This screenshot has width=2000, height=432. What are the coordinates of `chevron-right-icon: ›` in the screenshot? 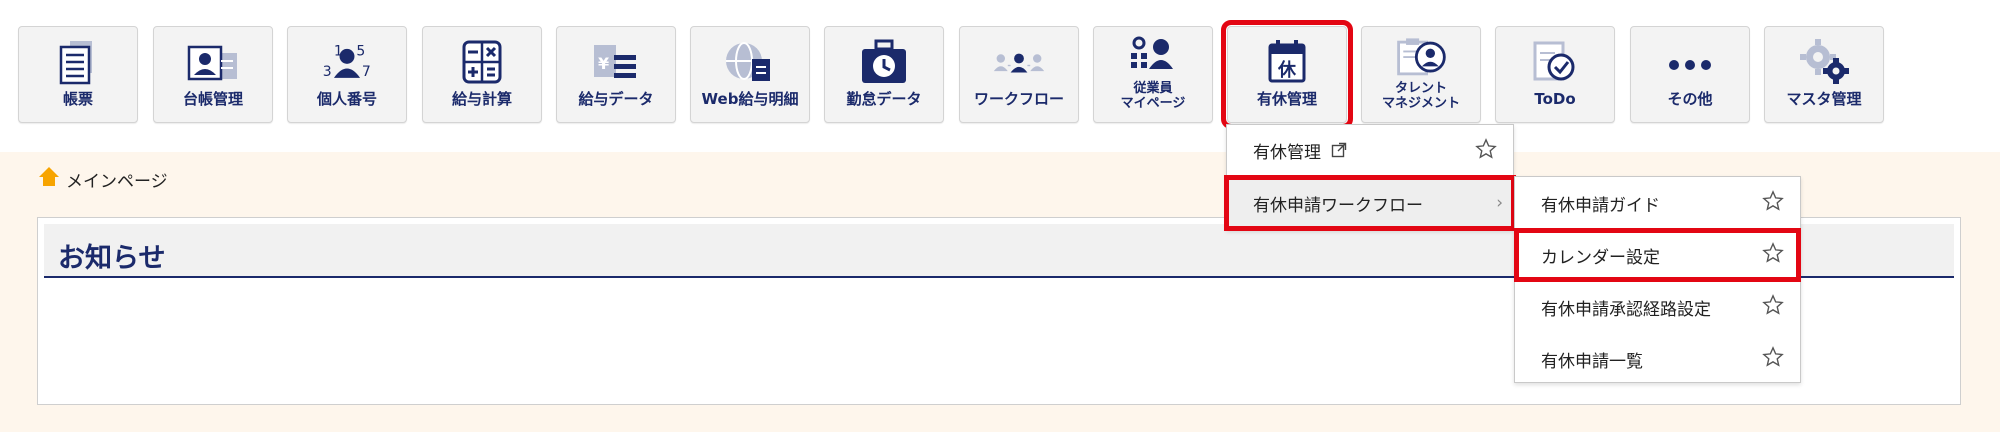 It's located at (1499, 203).